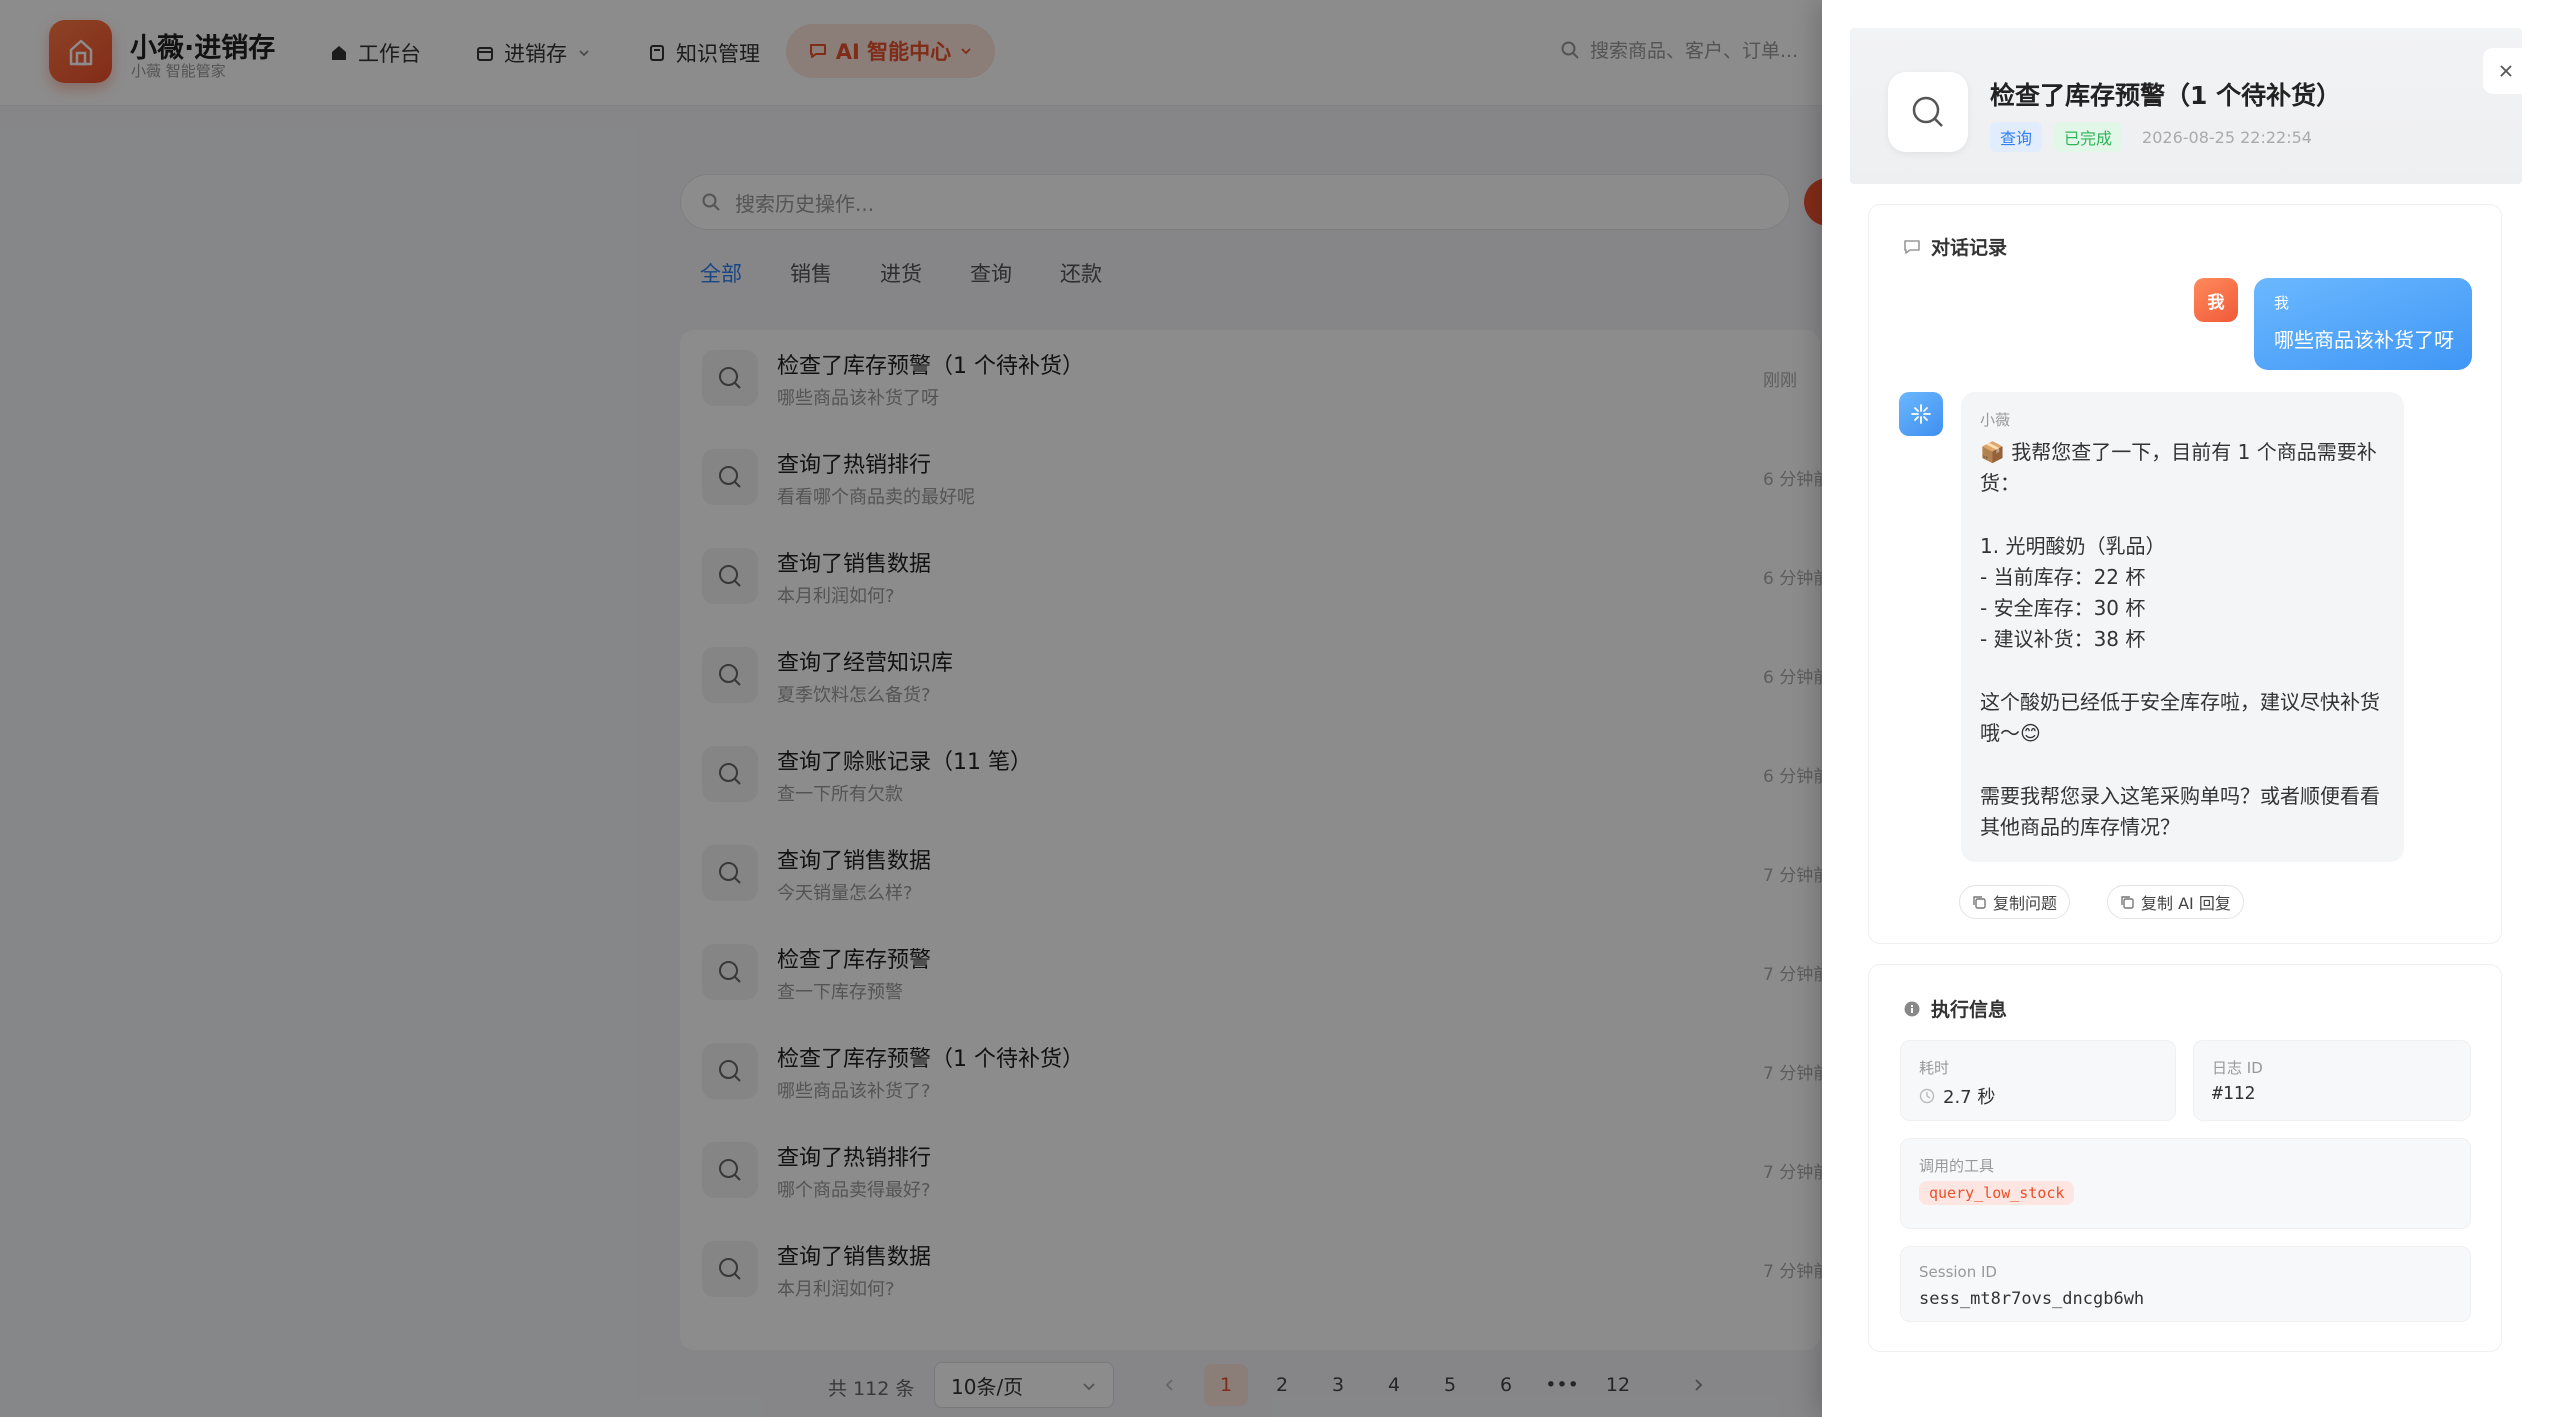 The width and height of the screenshot is (2551, 1417). Describe the element at coordinates (2088, 137) in the screenshot. I see `status-badge: 已完成` at that location.